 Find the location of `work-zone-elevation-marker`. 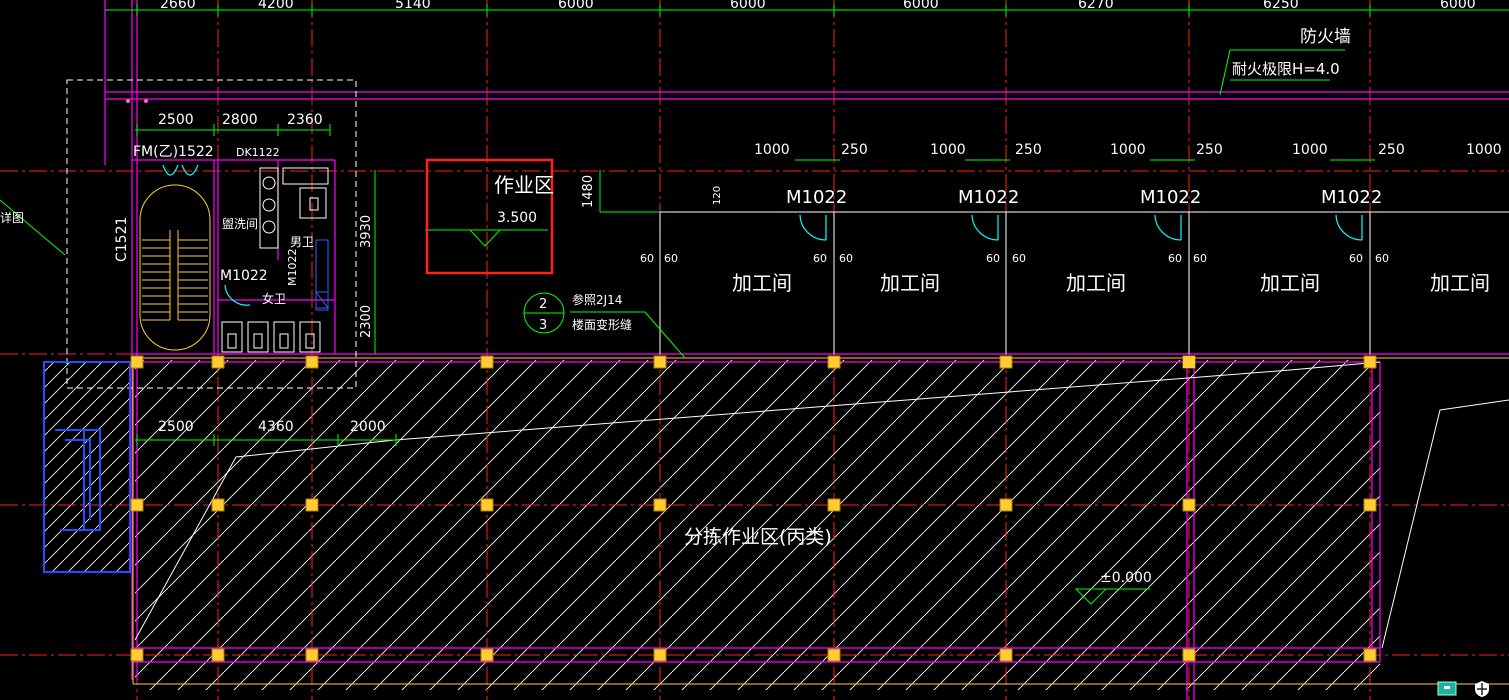

work-zone-elevation-marker is located at coordinates (485, 238).